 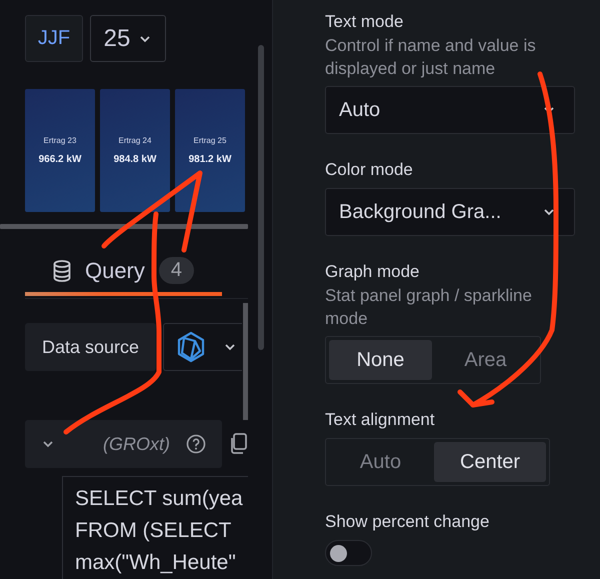 What do you see at coordinates (60, 140) in the screenshot?
I see `stat-title: Ertrag 23` at bounding box center [60, 140].